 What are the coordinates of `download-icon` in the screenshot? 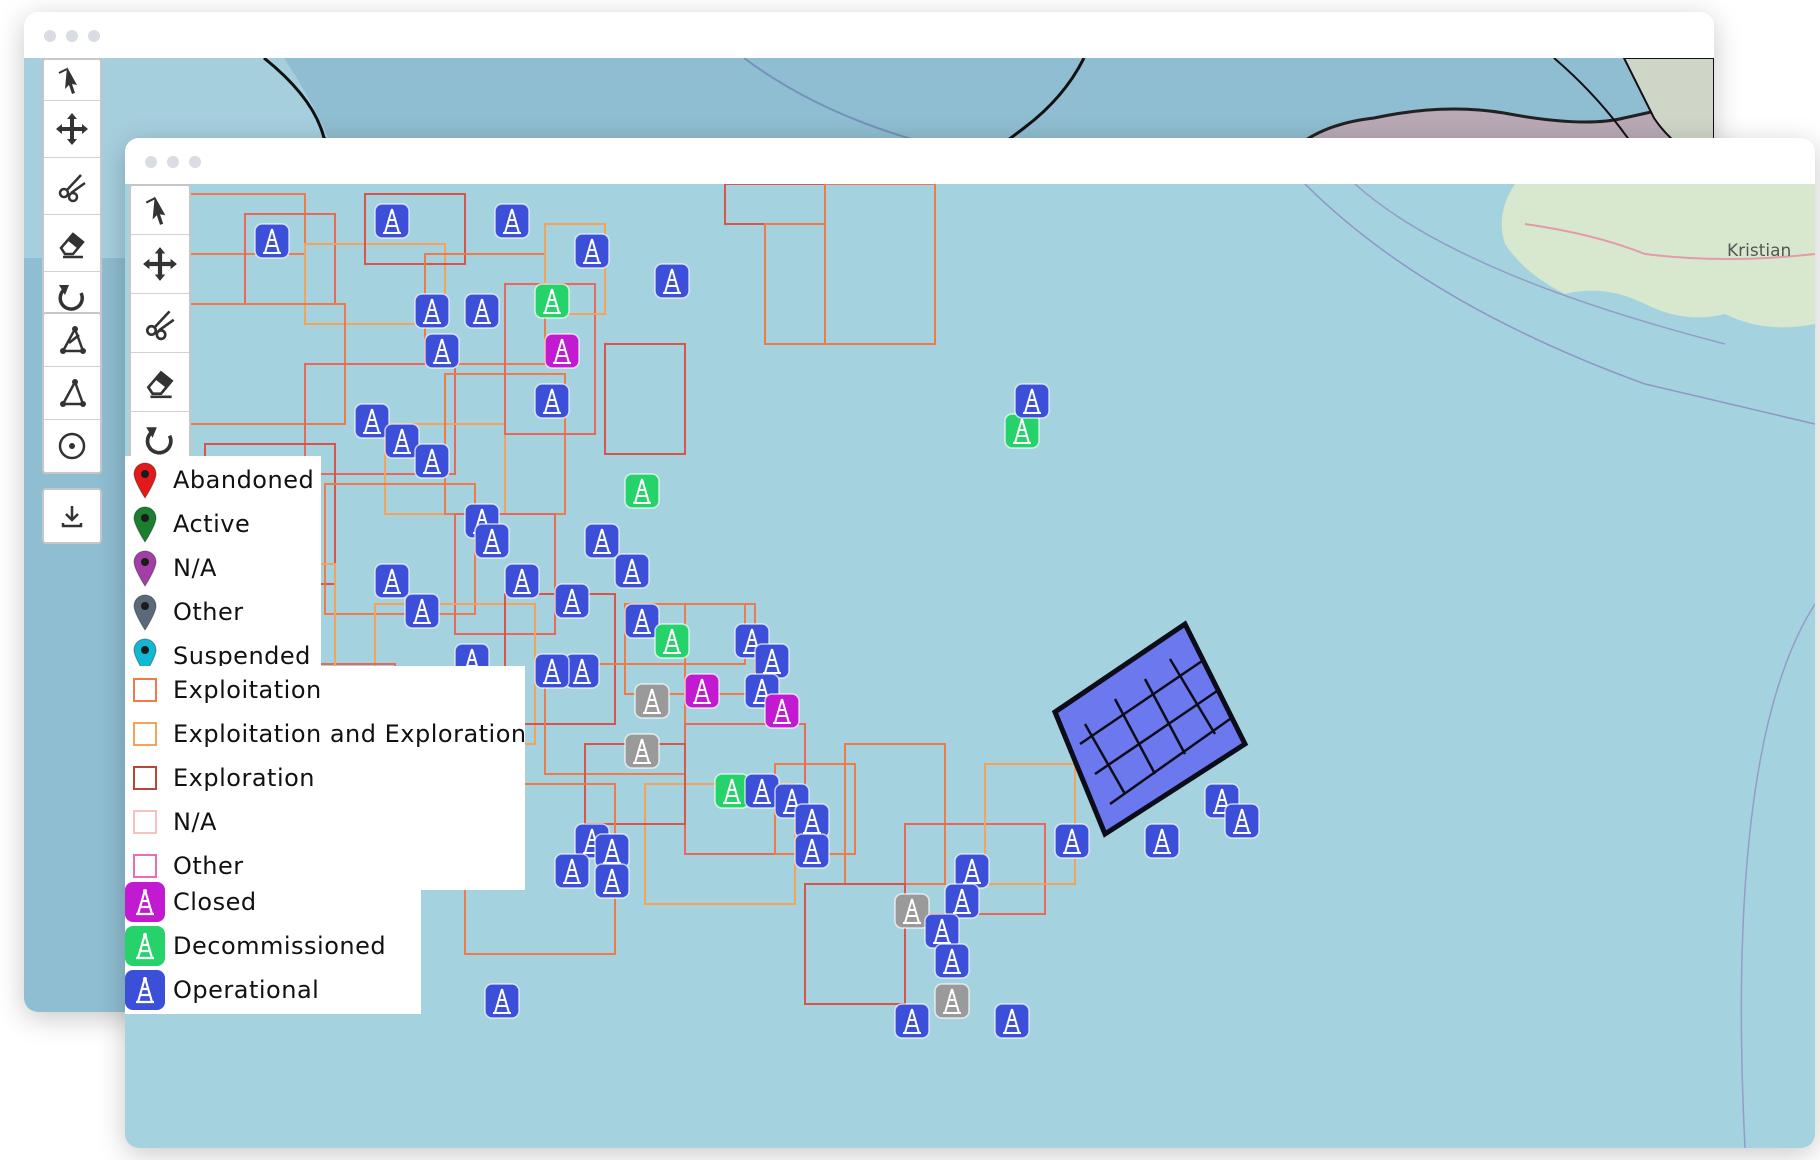 It's located at (72, 516).